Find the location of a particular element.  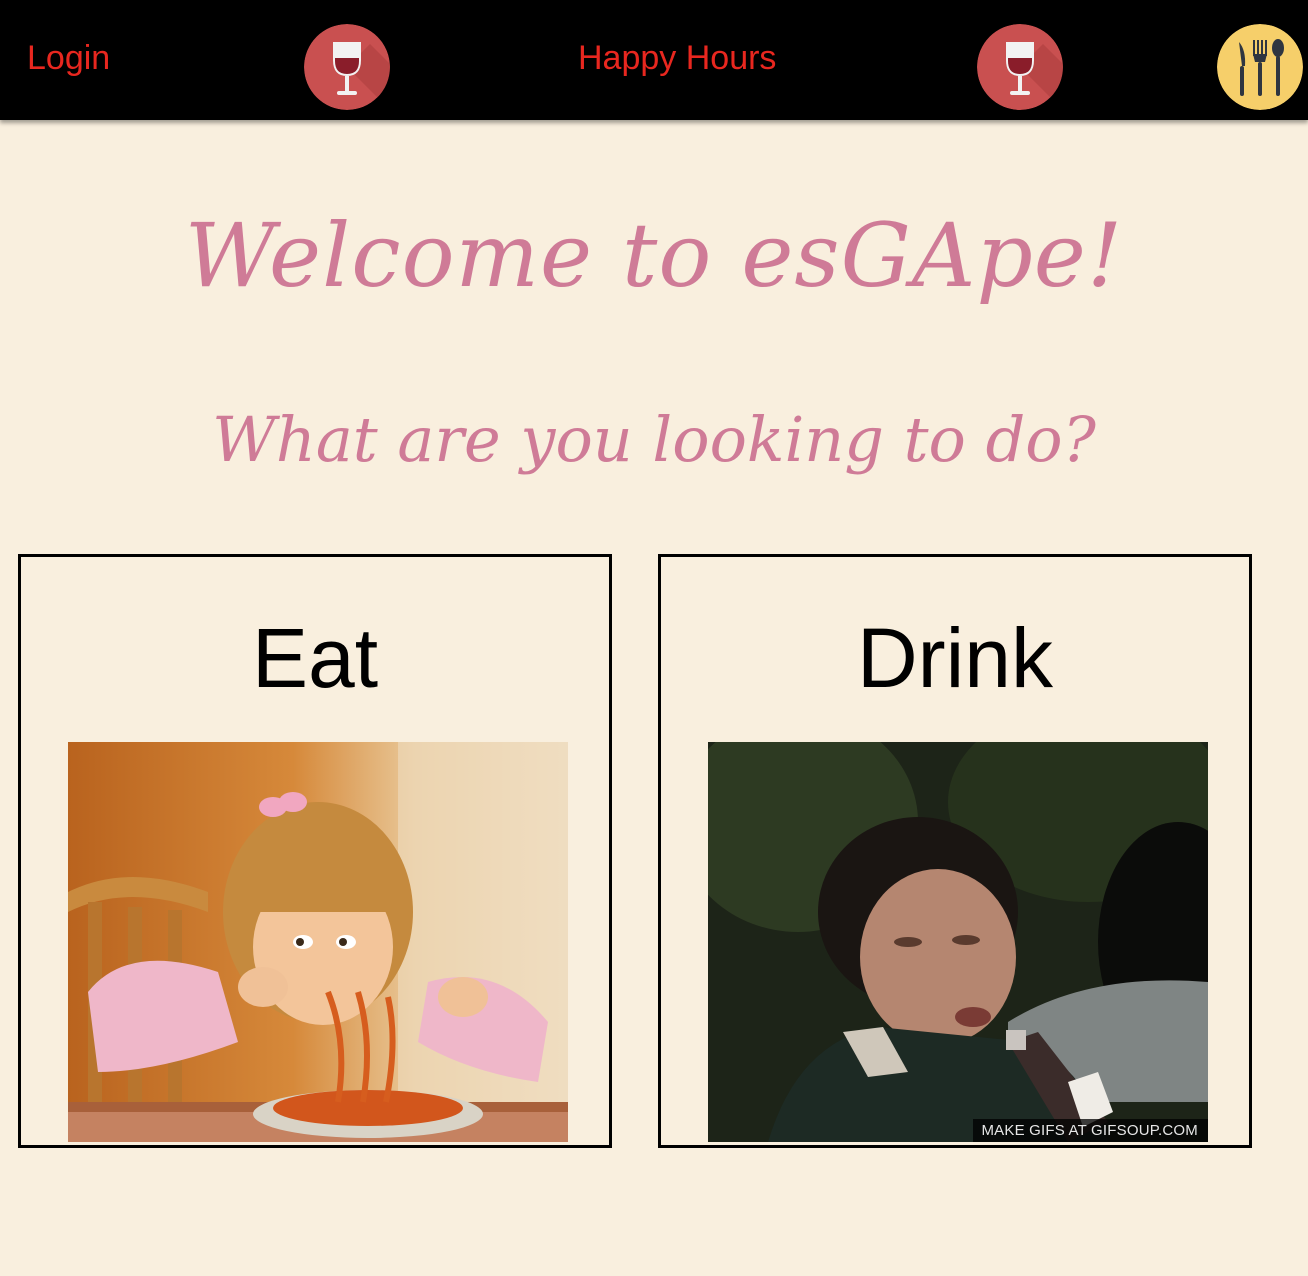

gif-watermark: MAKE GIFS AT GIFSOUP.COM is located at coordinates (1090, 1130).